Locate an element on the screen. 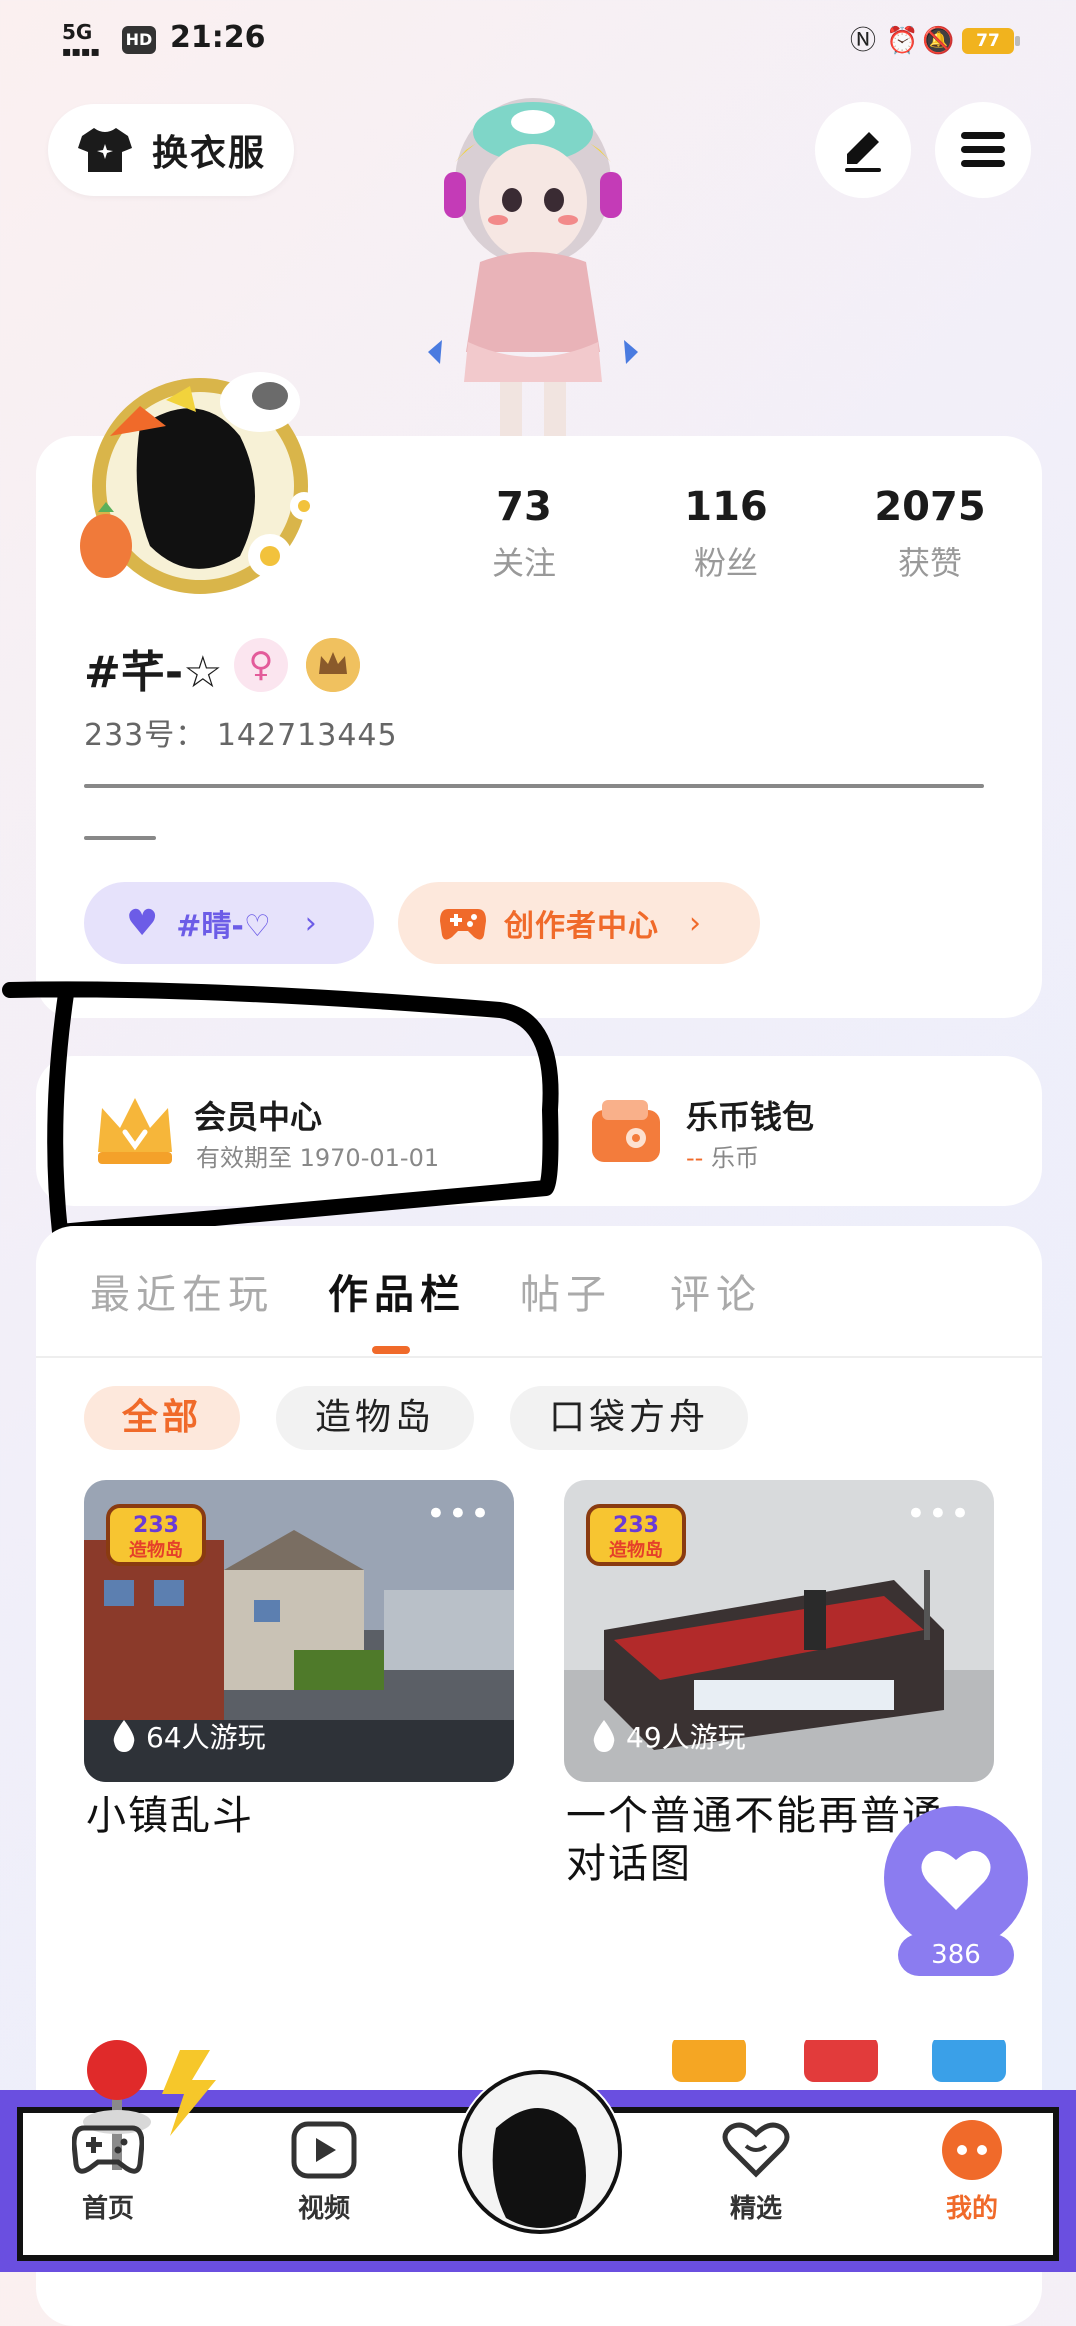 Image resolution: width=1076 pixels, height=2326 pixels. friend-pill-button: ♥ #晴-♡ › is located at coordinates (229, 923).